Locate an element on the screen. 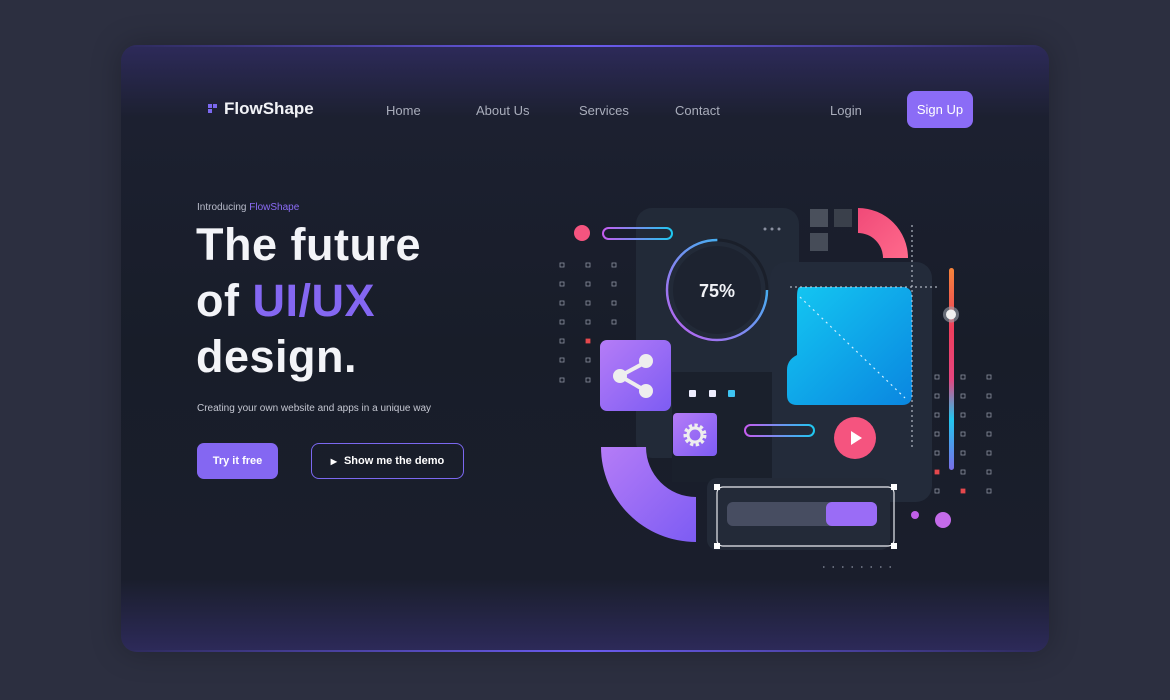  vertical-slider is located at coordinates (951, 369).